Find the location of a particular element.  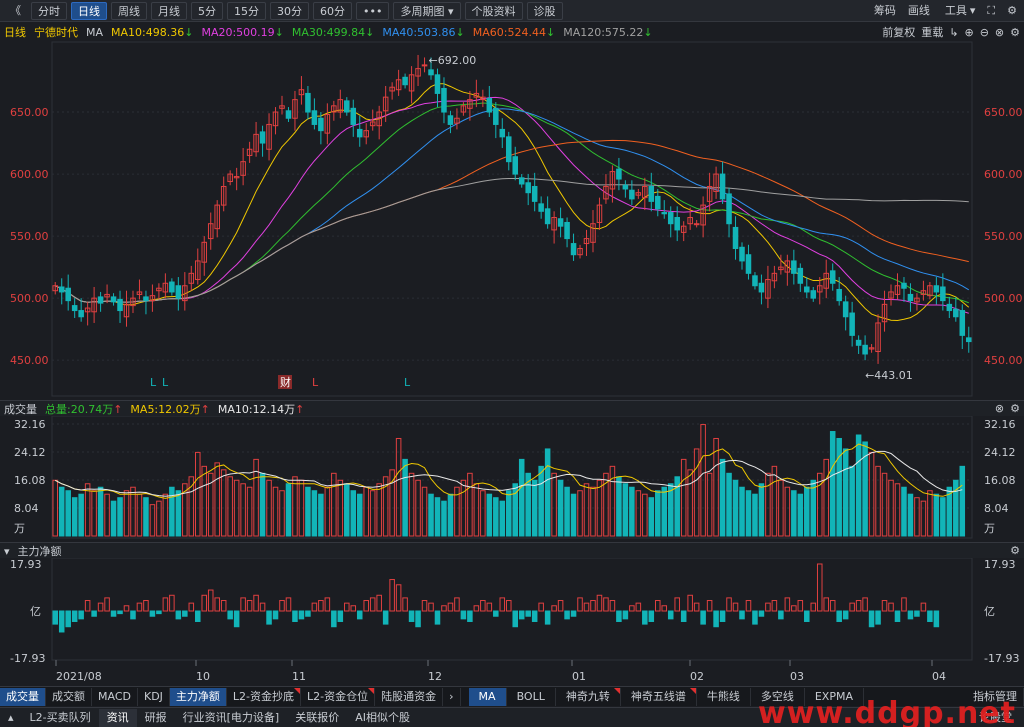

fullscreen-icon: ⛶ is located at coordinates (991, 11).